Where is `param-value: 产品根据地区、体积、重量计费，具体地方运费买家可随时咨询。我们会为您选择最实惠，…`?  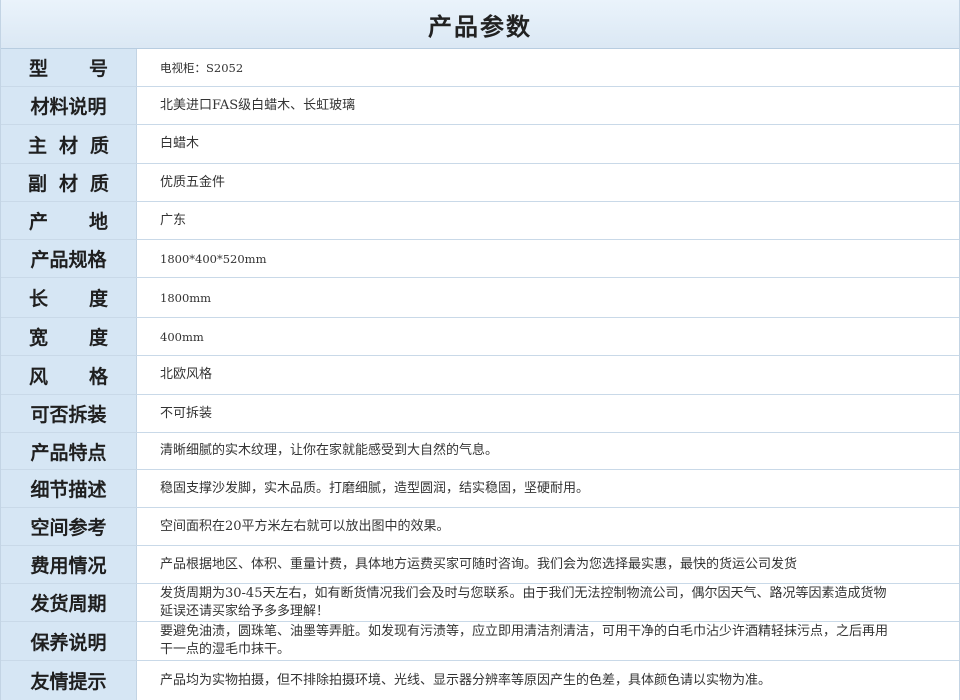
param-value: 产品根据地区、体积、重量计费，具体地方运费买家可随时咨询。我们会为您选择最实惠，… is located at coordinates (479, 564).